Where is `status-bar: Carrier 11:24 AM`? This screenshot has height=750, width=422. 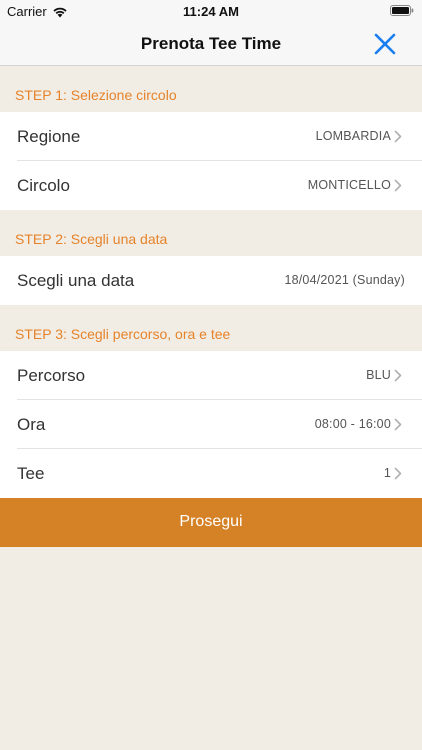 status-bar: Carrier 11:24 AM is located at coordinates (211, 11).